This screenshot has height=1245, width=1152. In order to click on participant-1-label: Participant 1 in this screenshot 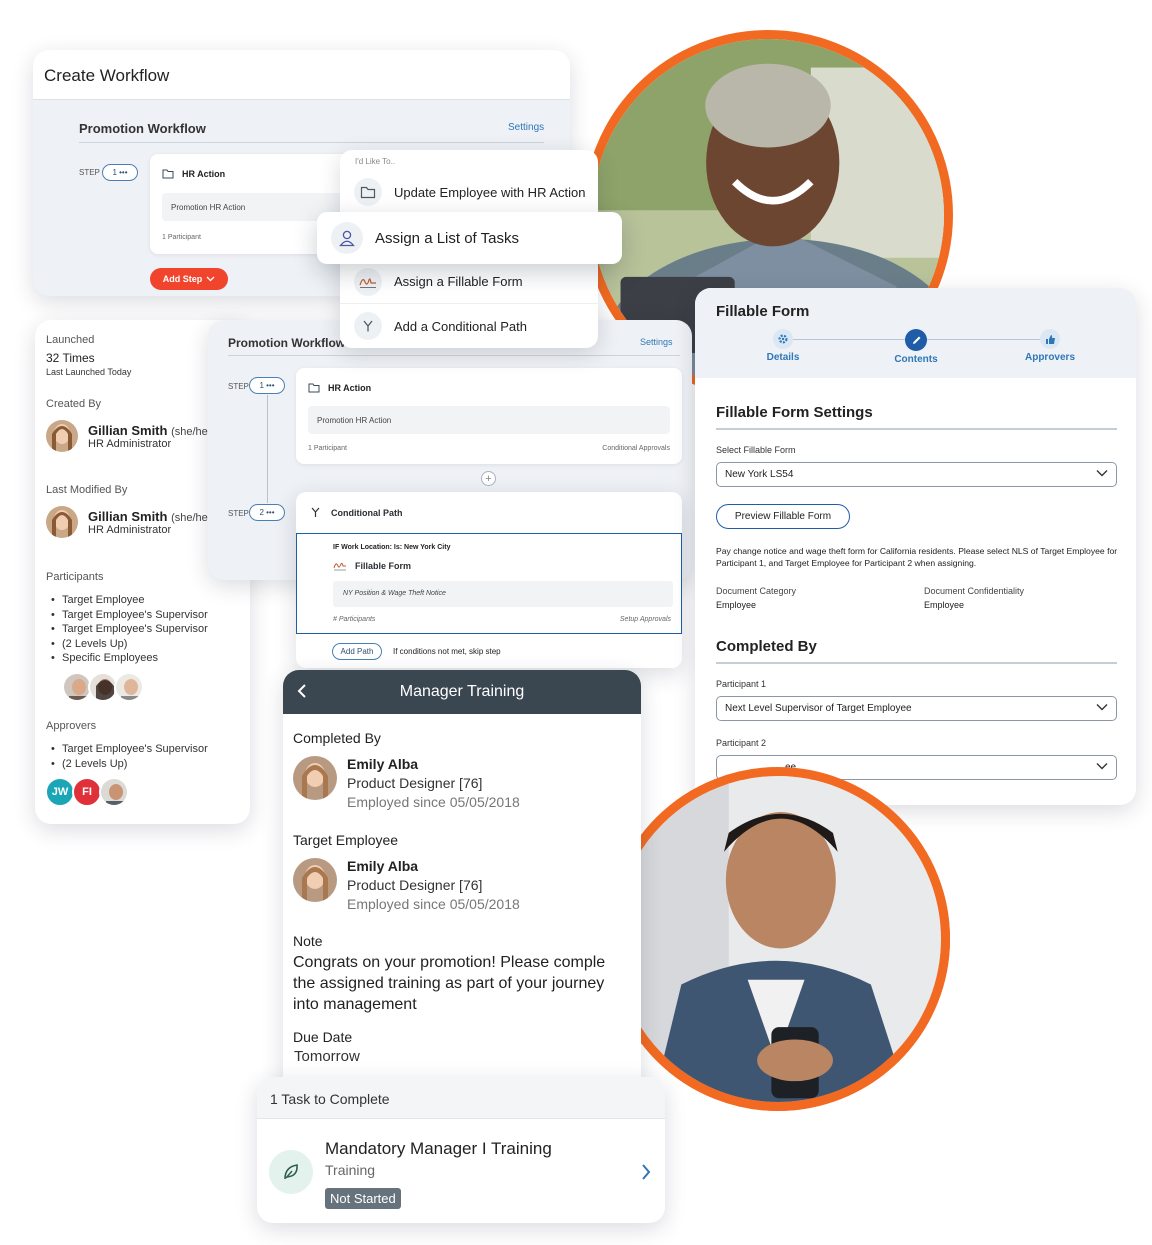, I will do `click(741, 684)`.